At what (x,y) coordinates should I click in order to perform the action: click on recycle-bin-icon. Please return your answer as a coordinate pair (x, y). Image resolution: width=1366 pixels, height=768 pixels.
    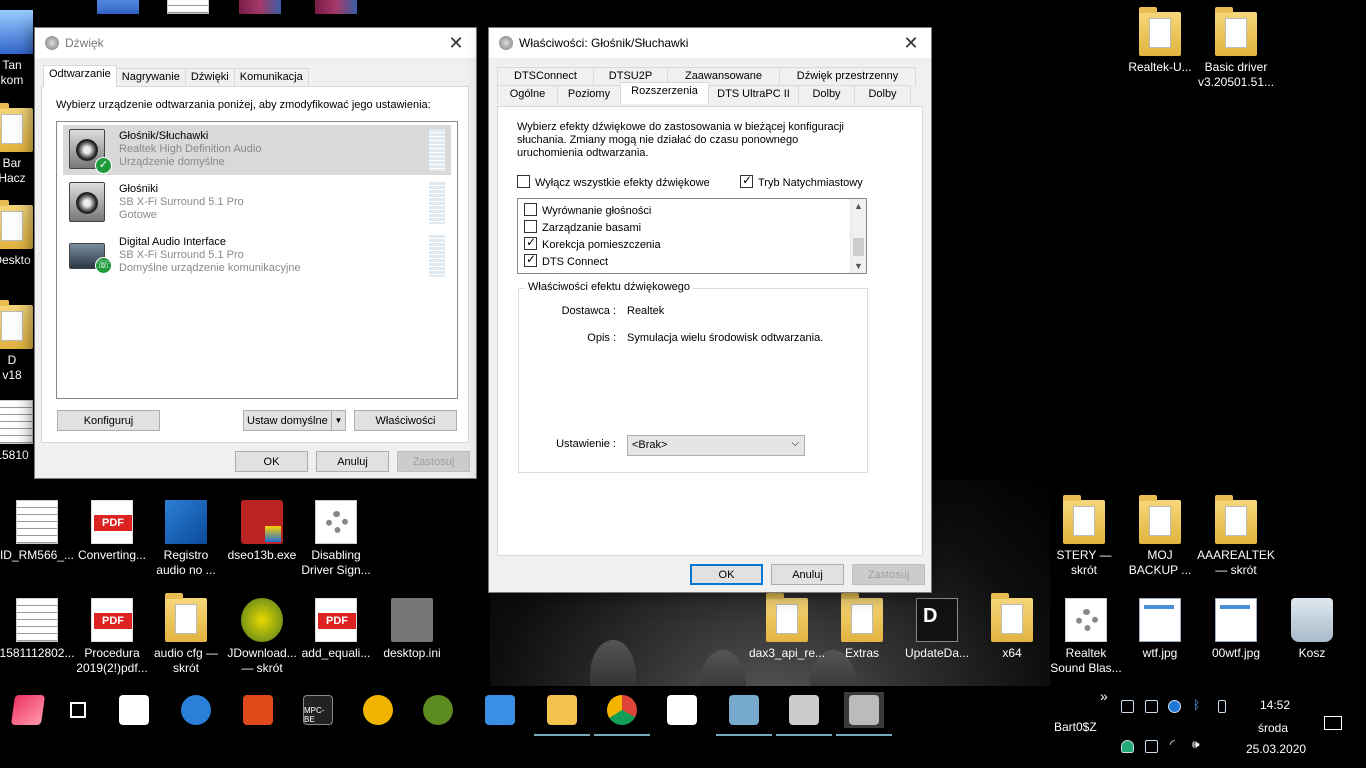
    Looking at the image, I should click on (1312, 620).